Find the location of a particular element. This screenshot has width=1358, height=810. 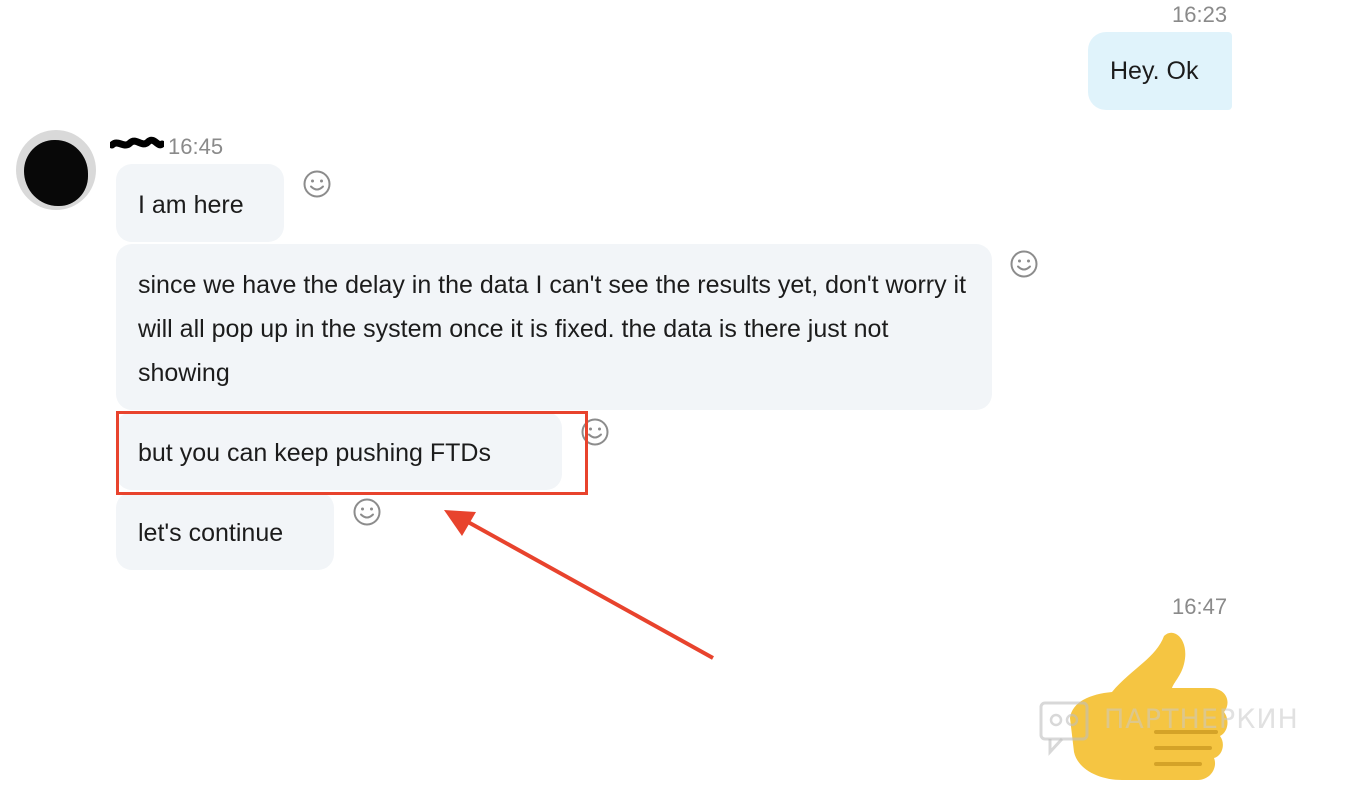

avatar is located at coordinates (56, 170).